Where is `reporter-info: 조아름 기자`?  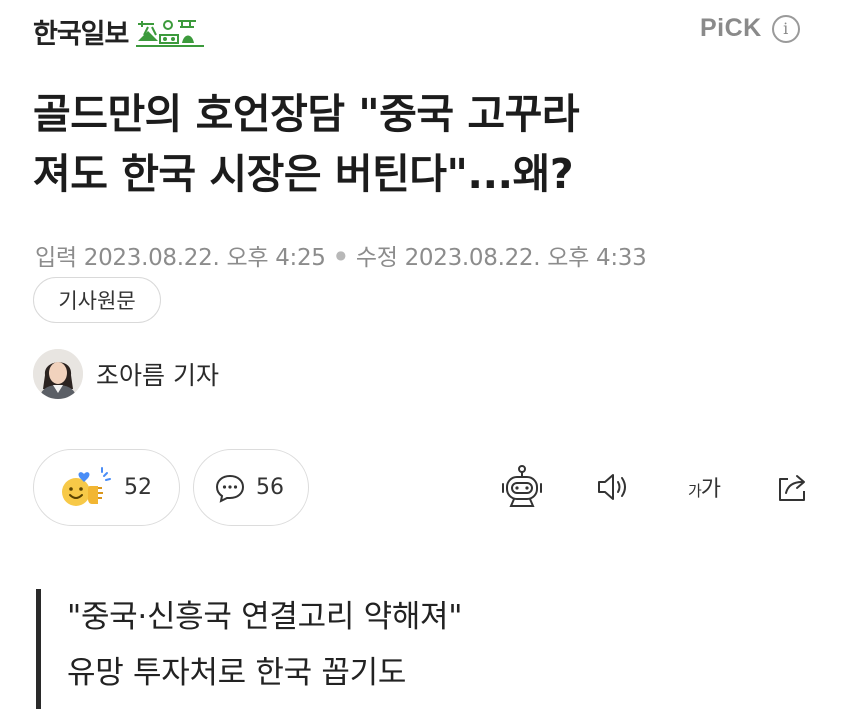 reporter-info: 조아름 기자 is located at coordinates (126, 374).